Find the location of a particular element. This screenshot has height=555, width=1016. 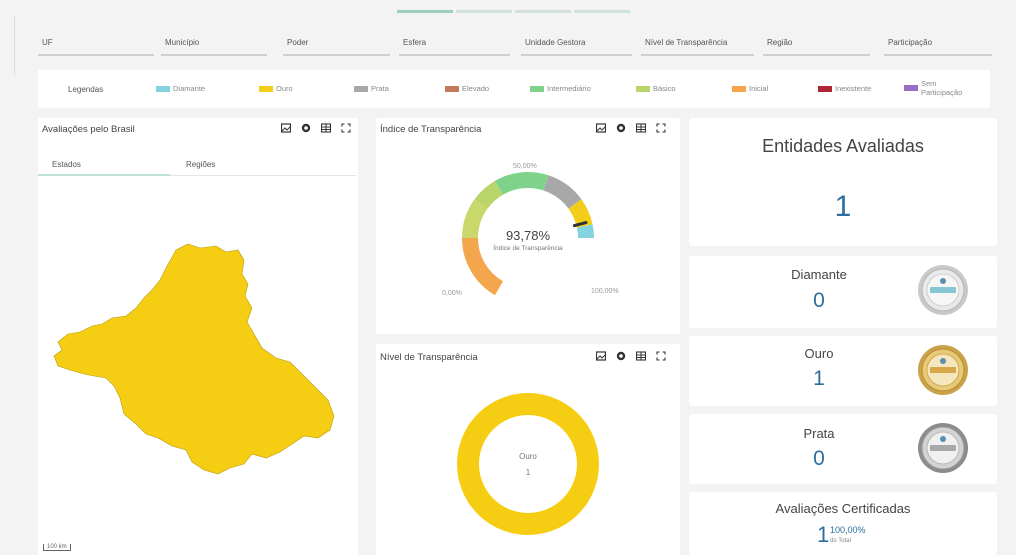

legend-item: Inexistente is located at coordinates (844, 88).